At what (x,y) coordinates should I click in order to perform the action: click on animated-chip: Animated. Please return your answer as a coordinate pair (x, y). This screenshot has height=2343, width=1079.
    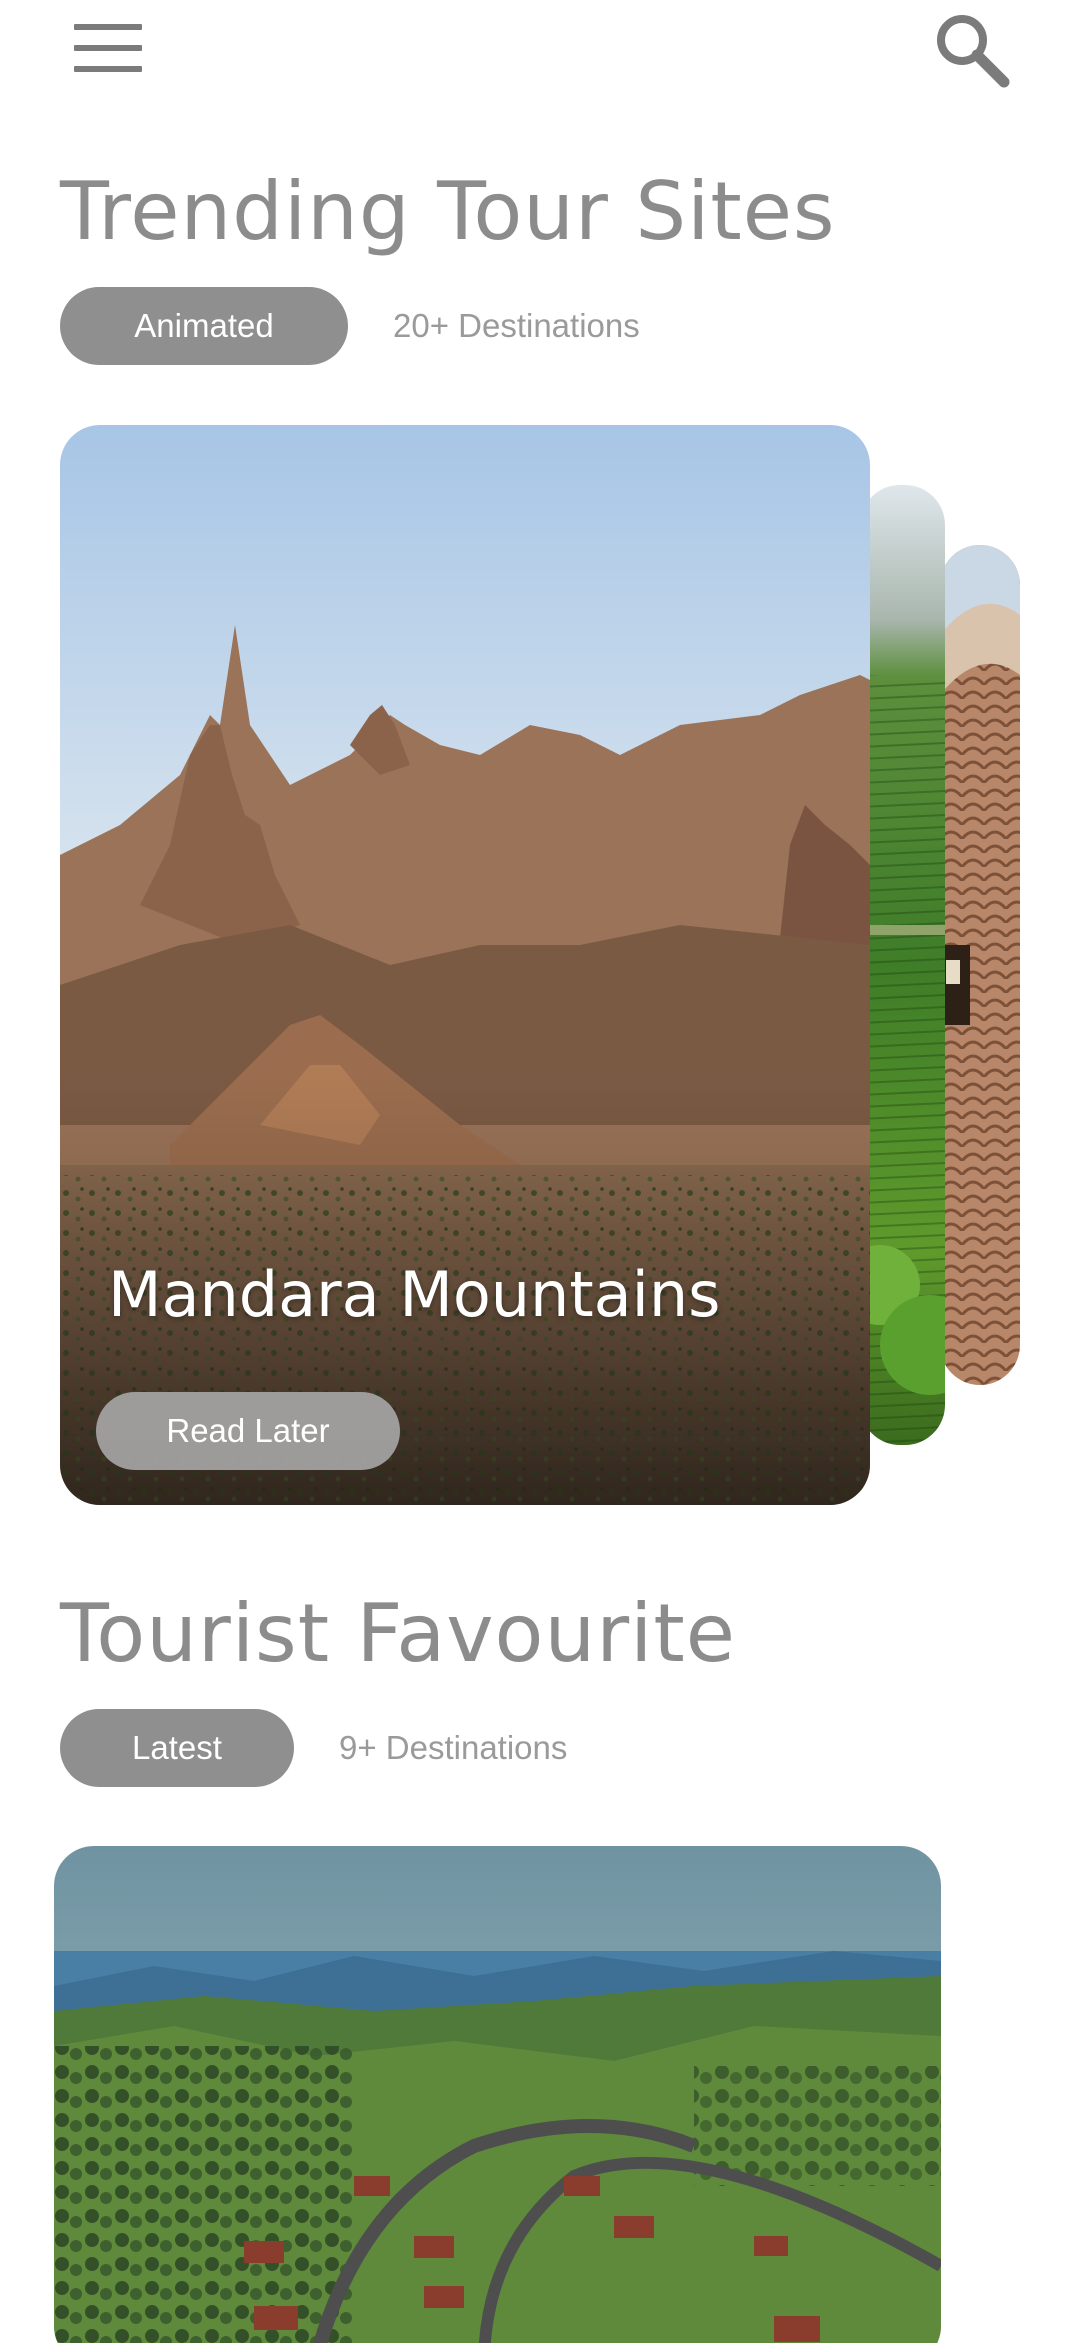
    Looking at the image, I should click on (204, 326).